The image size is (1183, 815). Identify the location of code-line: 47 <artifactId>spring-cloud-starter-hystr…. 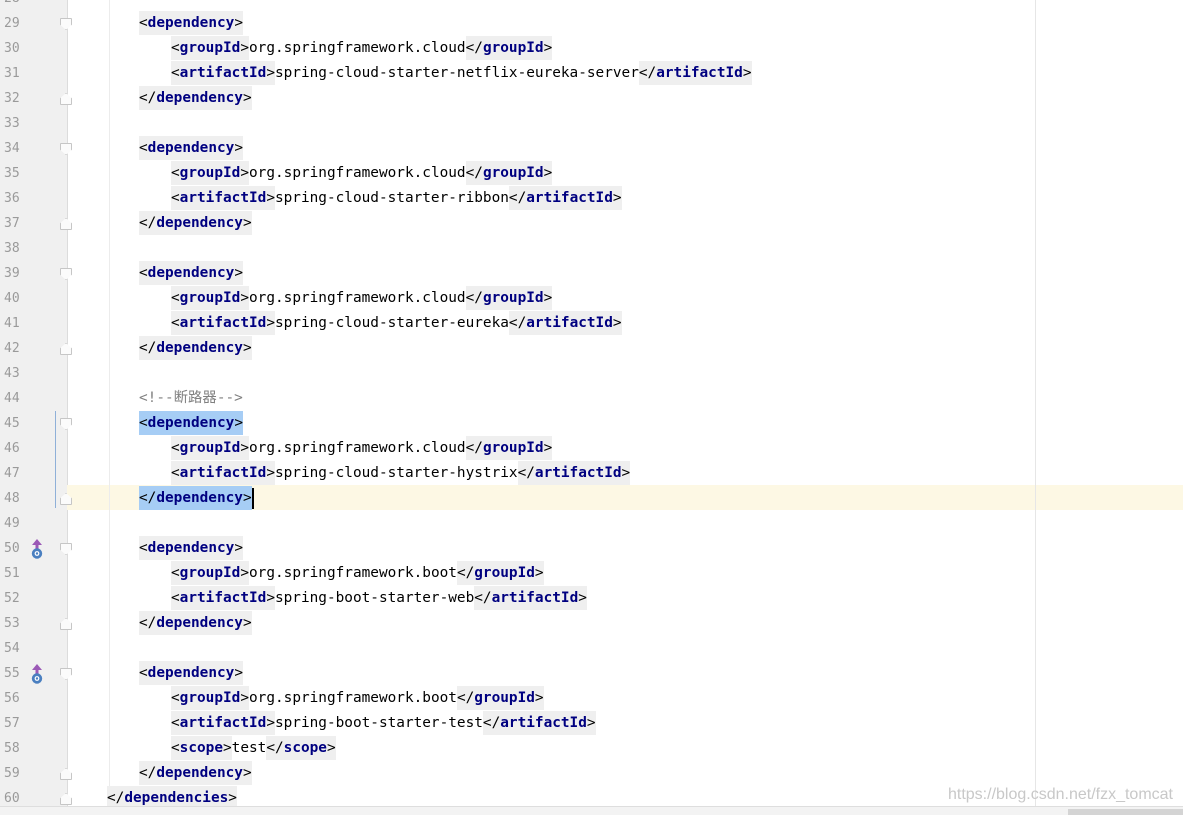
(591, 473).